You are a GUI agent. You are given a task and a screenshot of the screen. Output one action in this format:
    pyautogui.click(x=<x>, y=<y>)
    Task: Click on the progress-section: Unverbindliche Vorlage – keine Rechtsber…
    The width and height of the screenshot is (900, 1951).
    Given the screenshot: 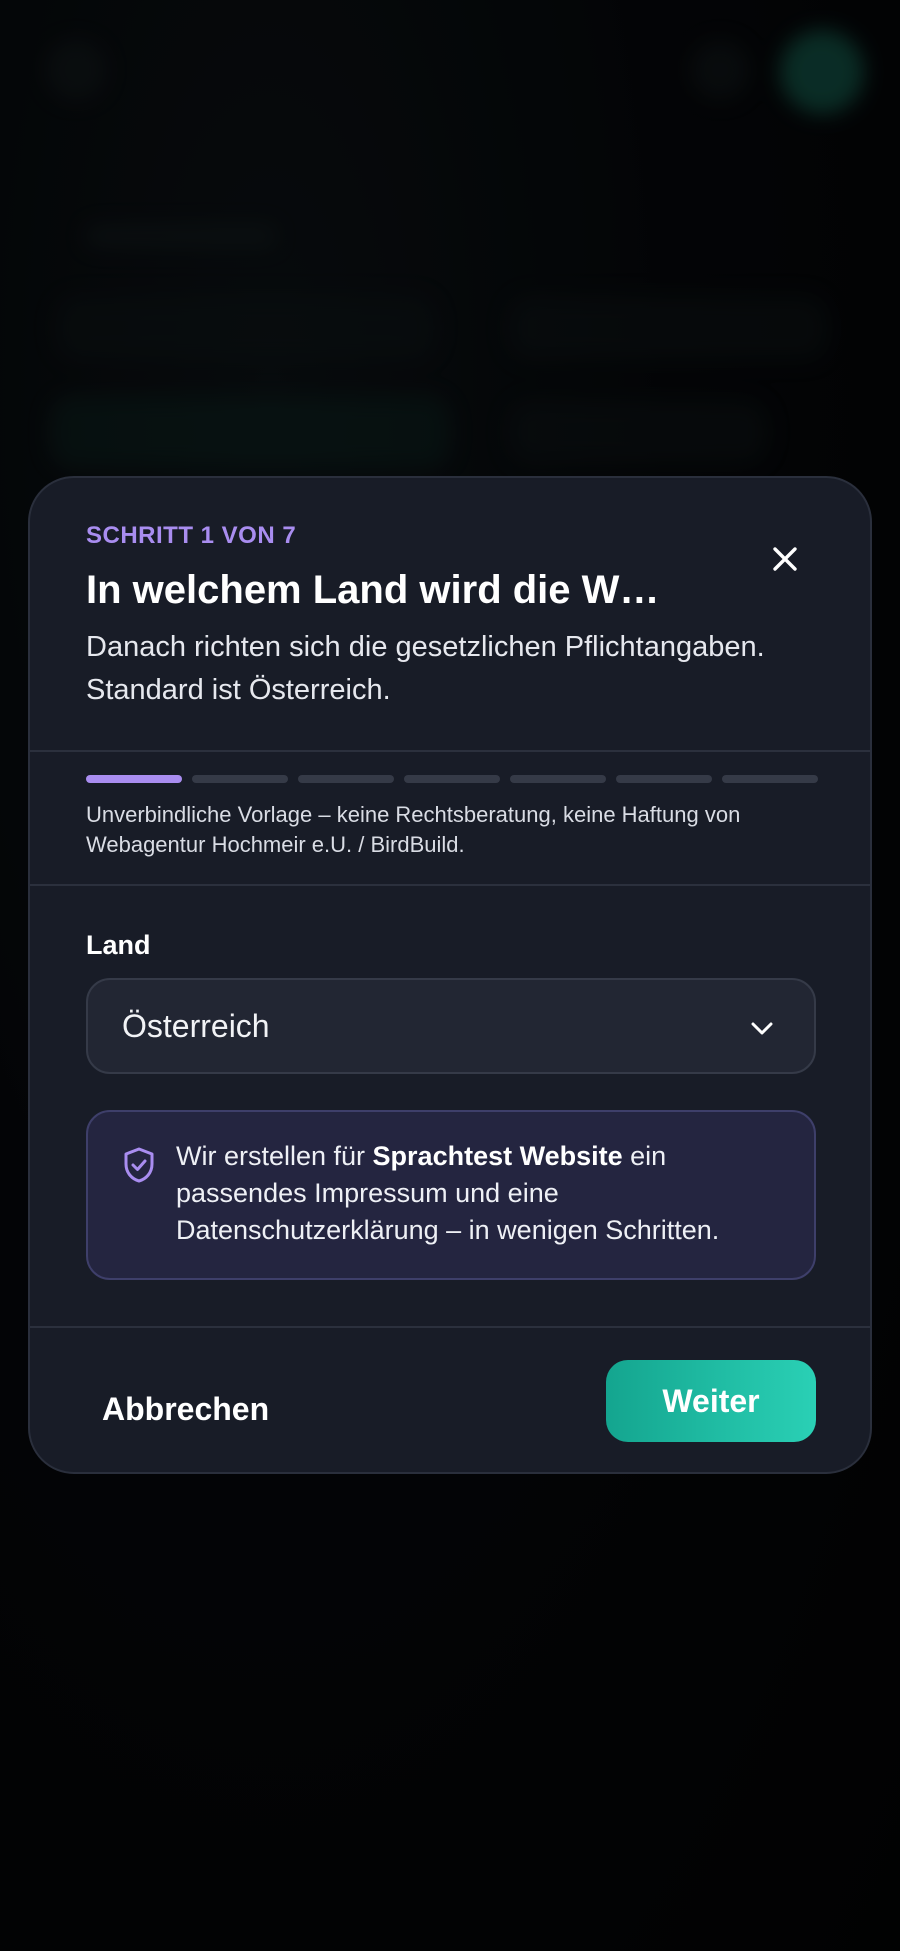 What is the action you would take?
    pyautogui.click(x=450, y=819)
    